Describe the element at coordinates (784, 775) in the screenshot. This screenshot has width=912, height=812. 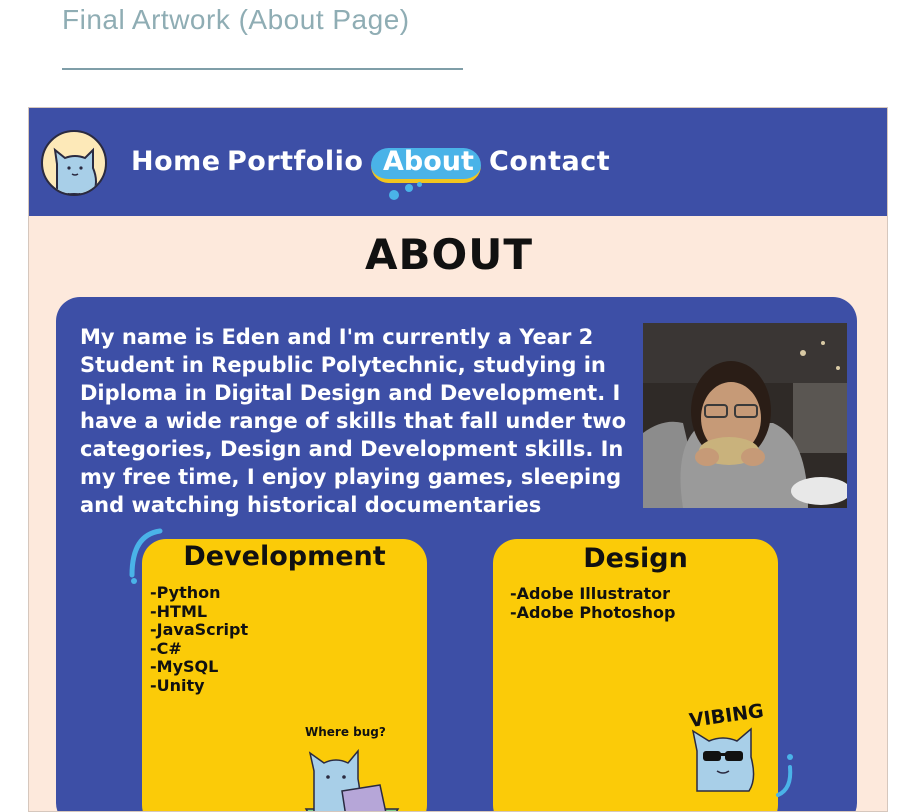
I see `decorative-swirl-icon` at that location.